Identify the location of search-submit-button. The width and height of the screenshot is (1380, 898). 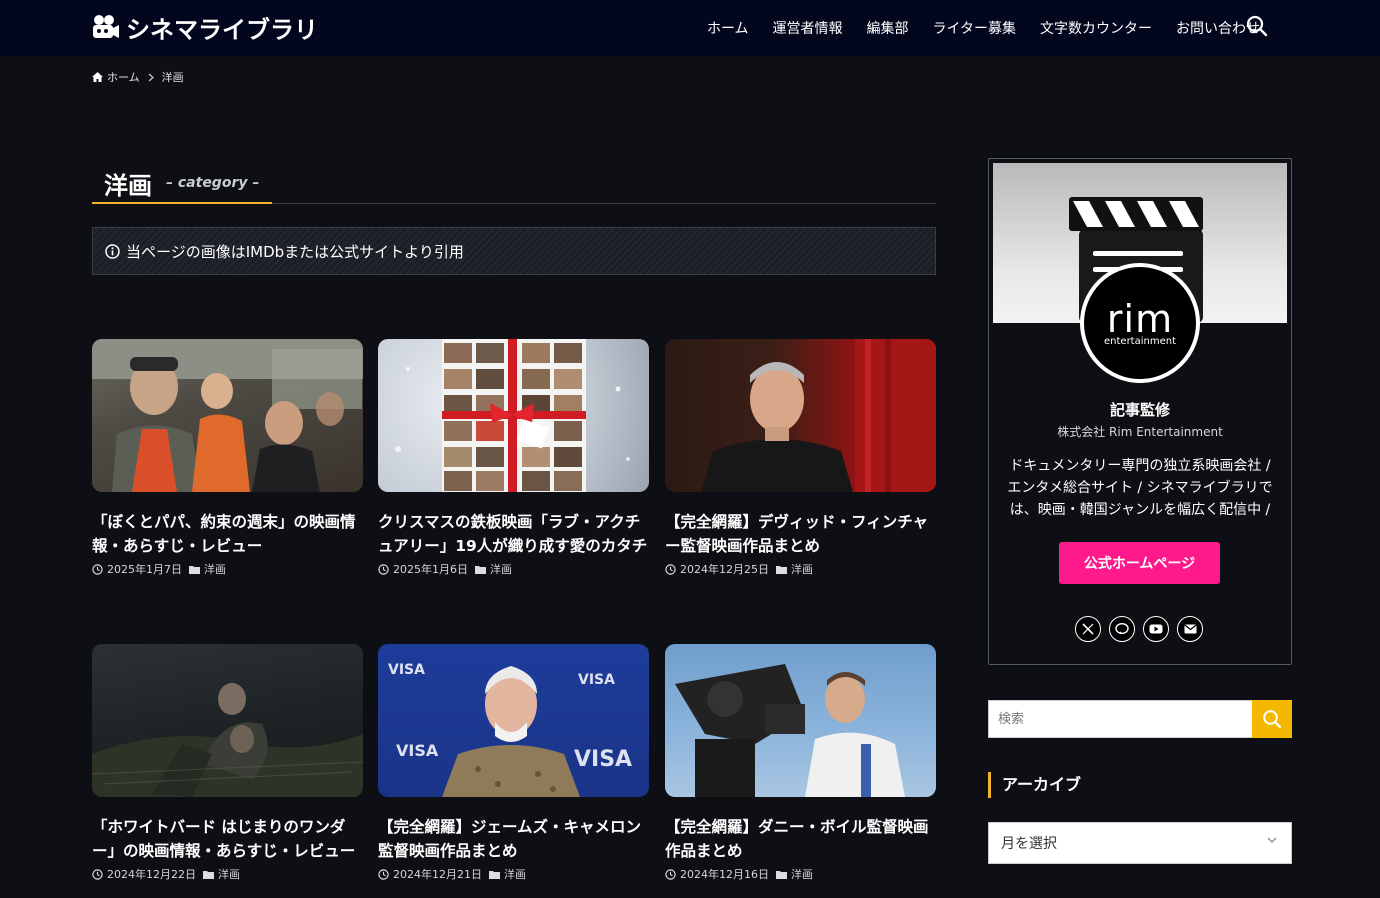
(1272, 719).